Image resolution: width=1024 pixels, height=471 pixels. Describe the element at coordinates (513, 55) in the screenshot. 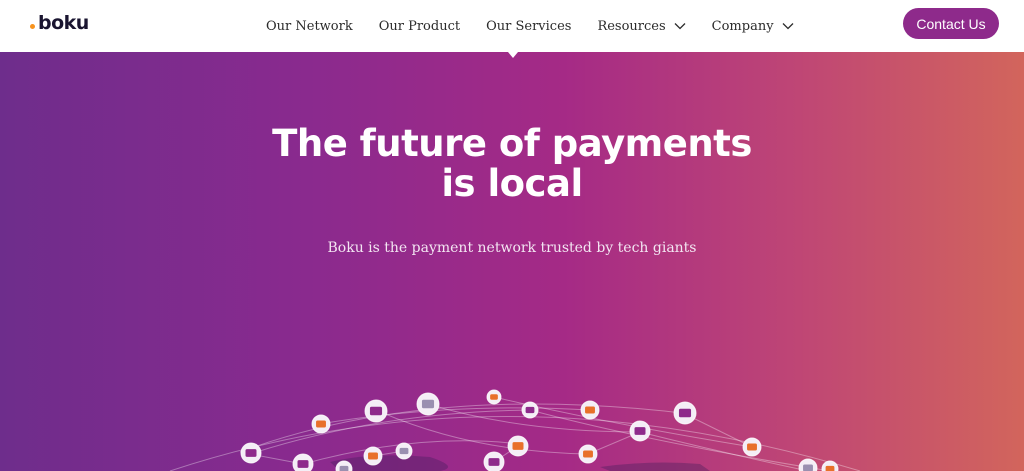

I see `header-pointer-icon` at that location.